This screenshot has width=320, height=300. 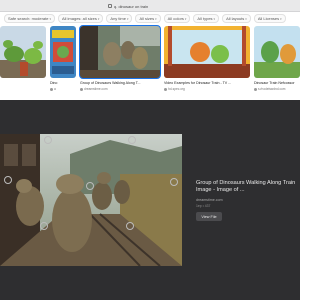 I want to click on thumbnail-source: a, so click(x=64, y=89).